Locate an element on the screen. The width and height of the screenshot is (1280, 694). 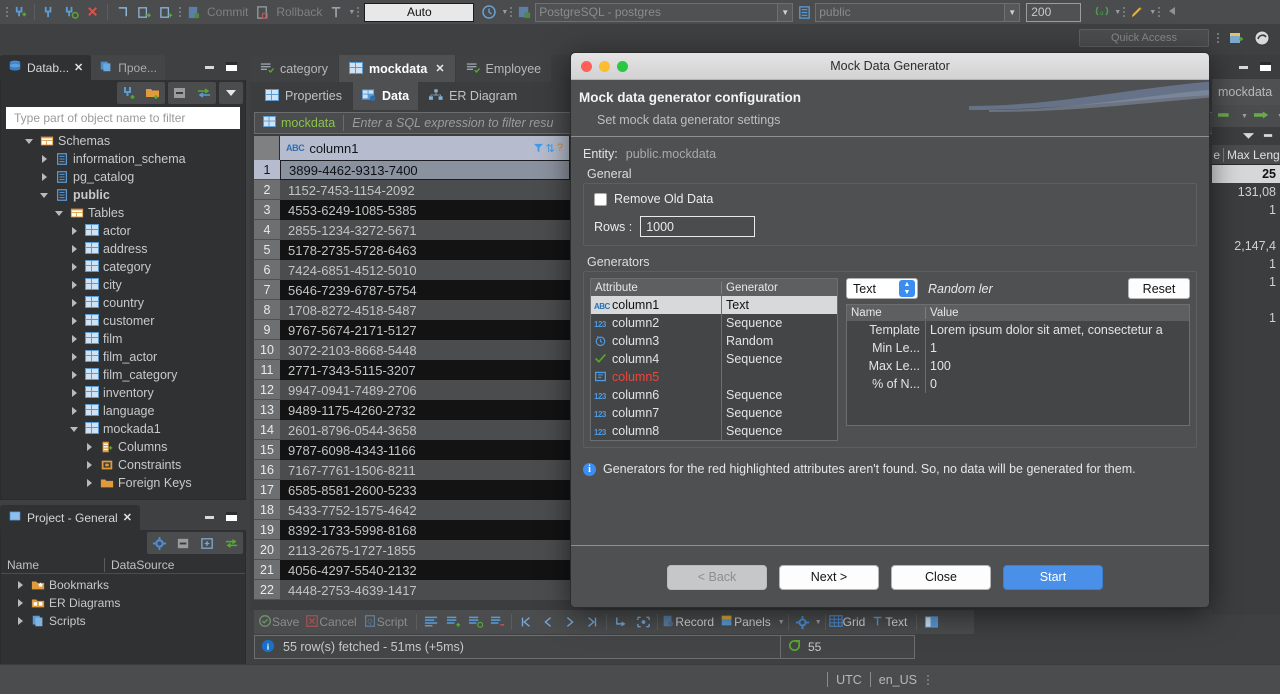
grid-corner-cell is located at coordinates (267, 148).